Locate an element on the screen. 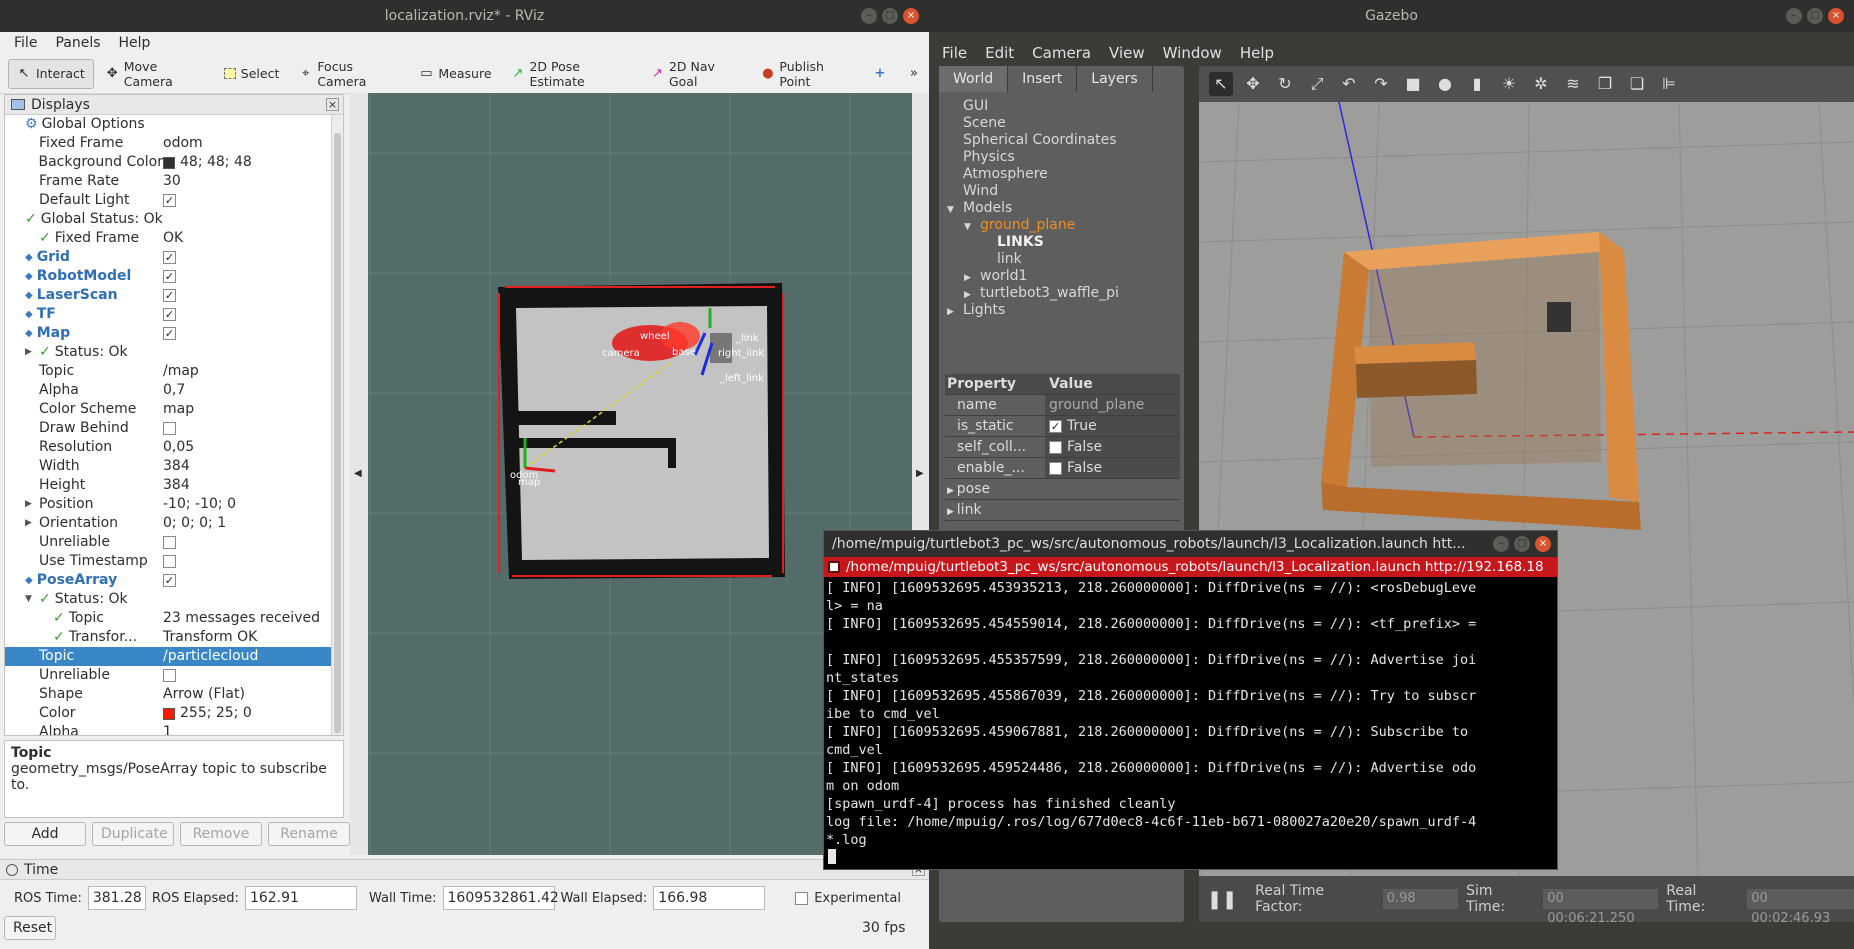  display-row: Color 255; 25; 0 is located at coordinates (168, 713).